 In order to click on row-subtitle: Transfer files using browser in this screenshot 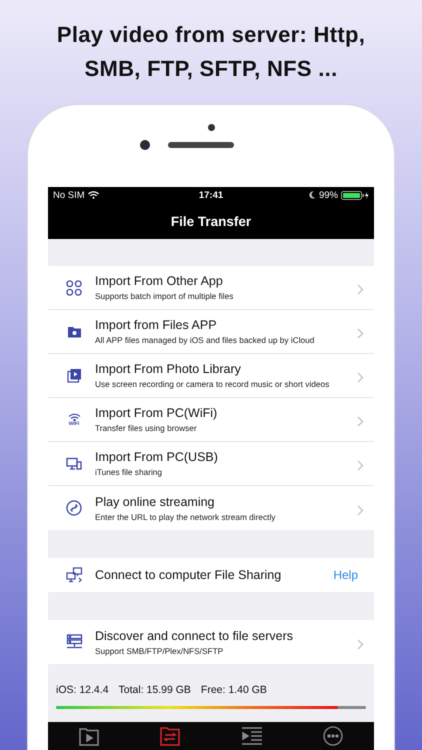, I will do `click(146, 428)`.